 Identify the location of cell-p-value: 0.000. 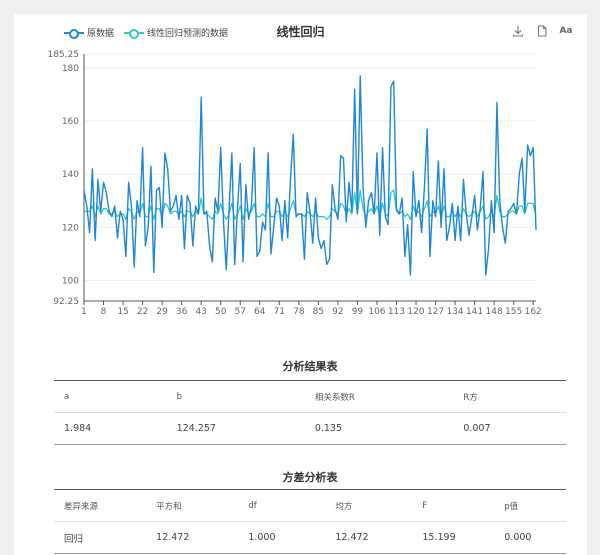
(530, 537).